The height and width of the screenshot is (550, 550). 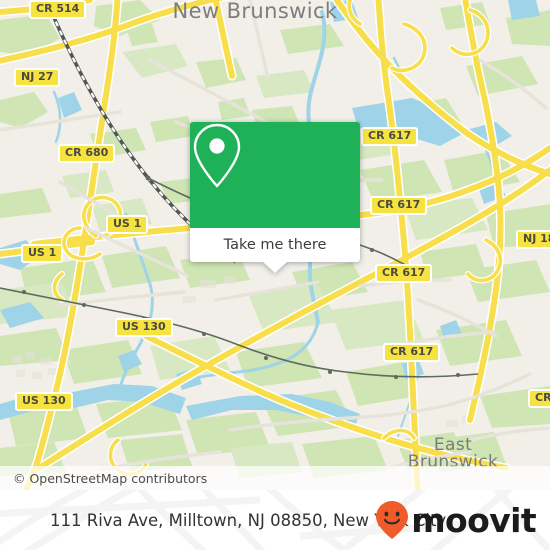 What do you see at coordinates (127, 224) in the screenshot?
I see `highway-shield-us-1-a: US 1` at bounding box center [127, 224].